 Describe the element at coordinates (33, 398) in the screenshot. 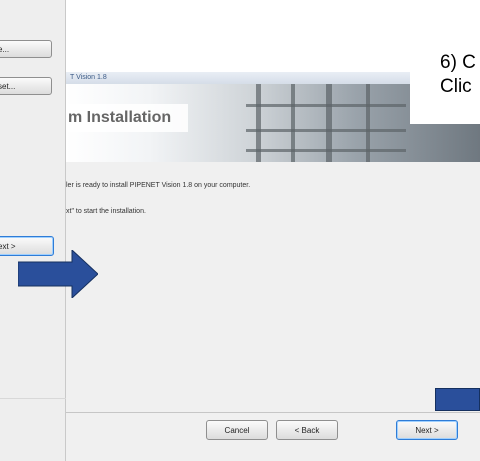

I see `left-divider` at that location.